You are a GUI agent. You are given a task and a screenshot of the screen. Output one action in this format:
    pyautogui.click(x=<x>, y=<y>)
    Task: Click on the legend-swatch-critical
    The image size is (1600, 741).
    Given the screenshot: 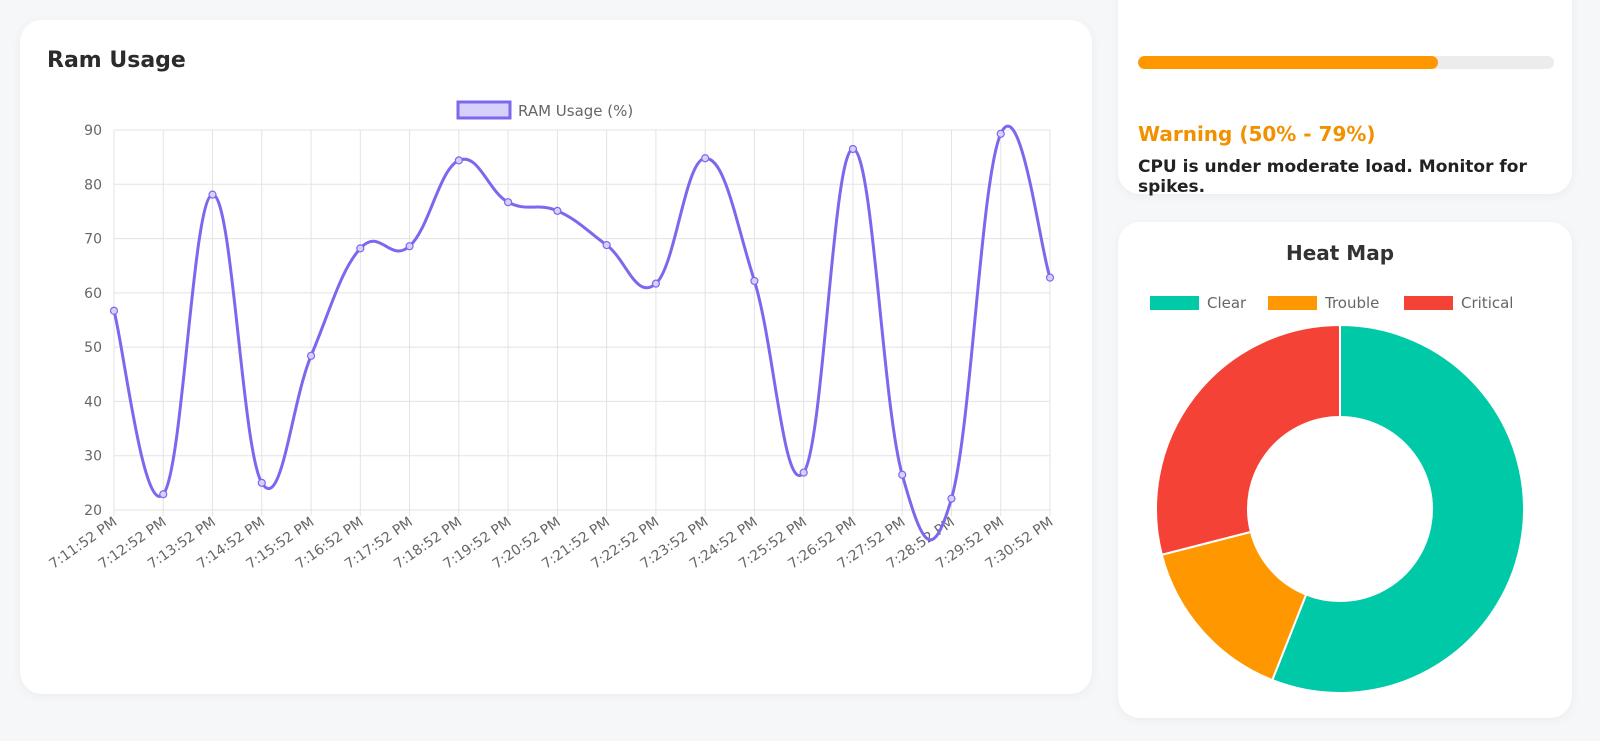 What is the action you would take?
    pyautogui.click(x=1428, y=303)
    